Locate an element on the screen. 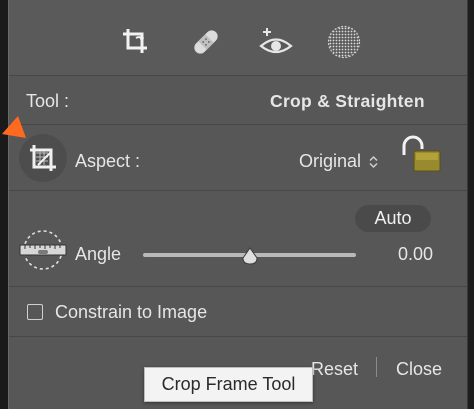 The height and width of the screenshot is (409, 474). crop-frame-icon is located at coordinates (43, 158).